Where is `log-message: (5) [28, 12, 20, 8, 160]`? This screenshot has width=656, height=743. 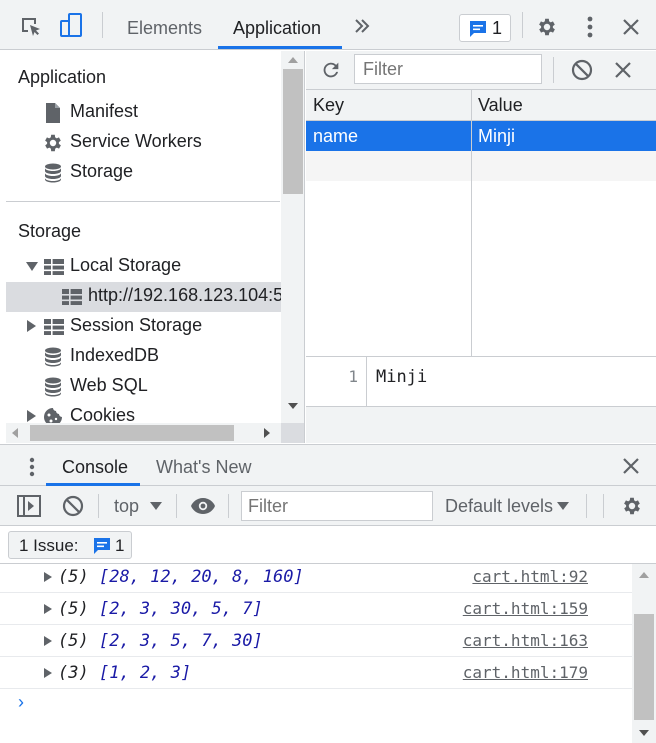 log-message: (5) [28, 12, 20, 8, 160] is located at coordinates (181, 577).